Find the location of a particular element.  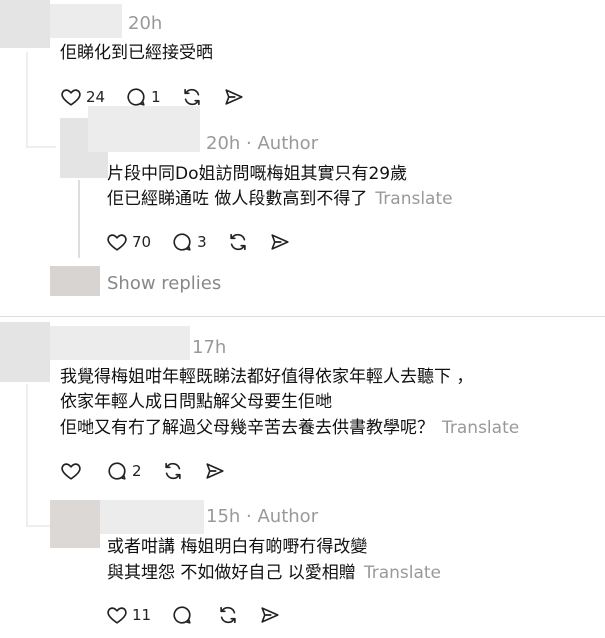

thread-line is located at coordinates (79, 219).